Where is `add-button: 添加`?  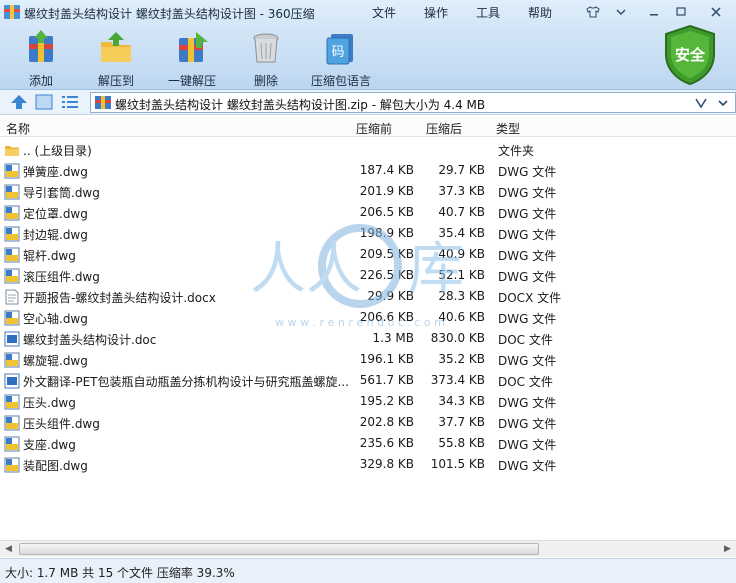 add-button: 添加 is located at coordinates (41, 59).